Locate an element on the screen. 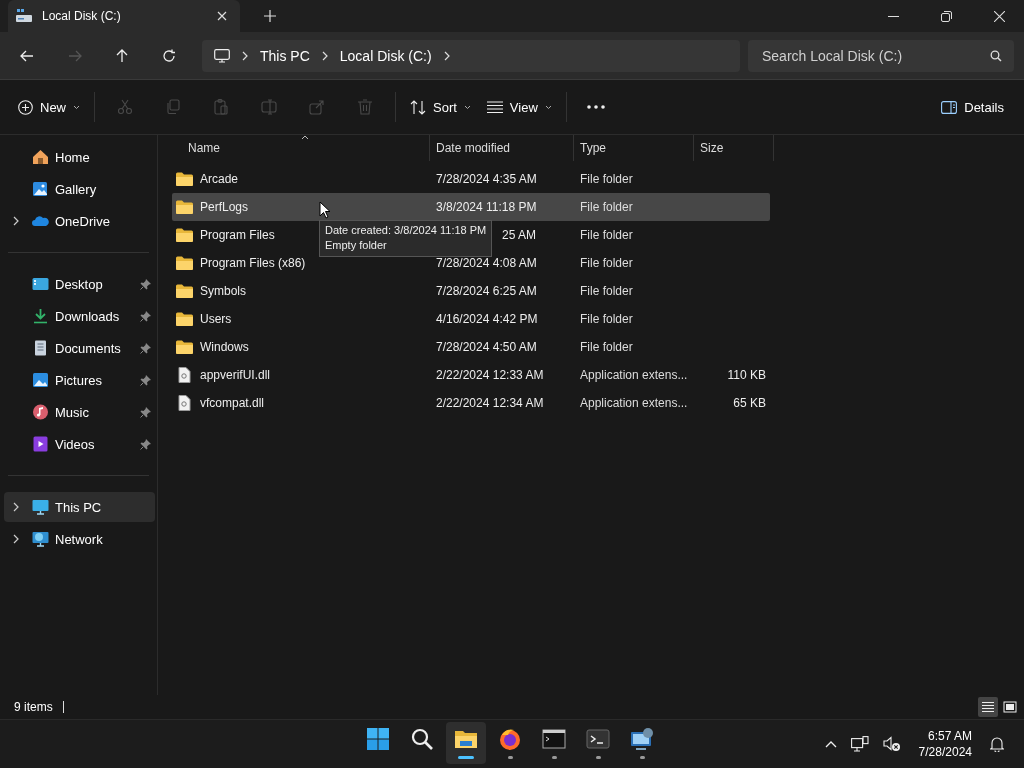  column-header: Name is located at coordinates (301, 148).